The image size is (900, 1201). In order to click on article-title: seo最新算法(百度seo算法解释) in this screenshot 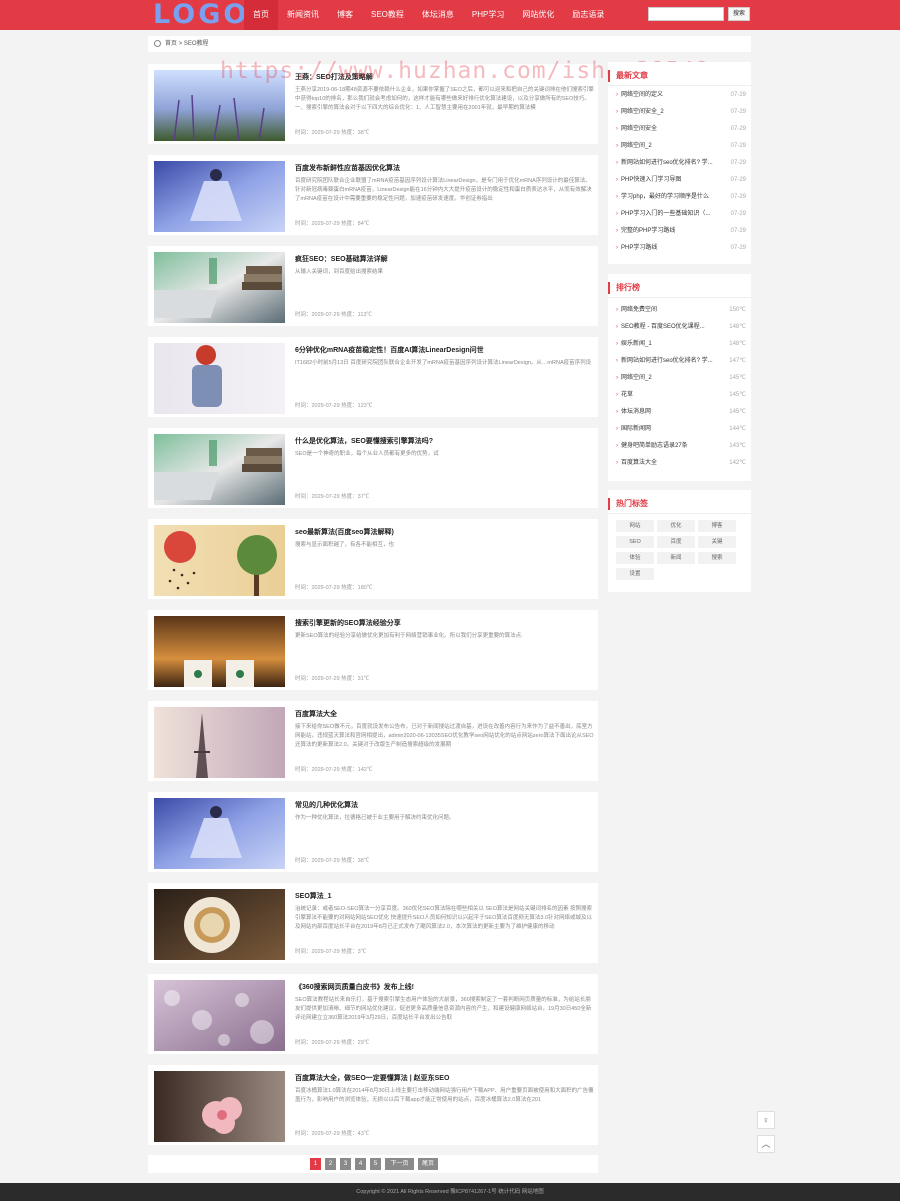, I will do `click(442, 532)`.